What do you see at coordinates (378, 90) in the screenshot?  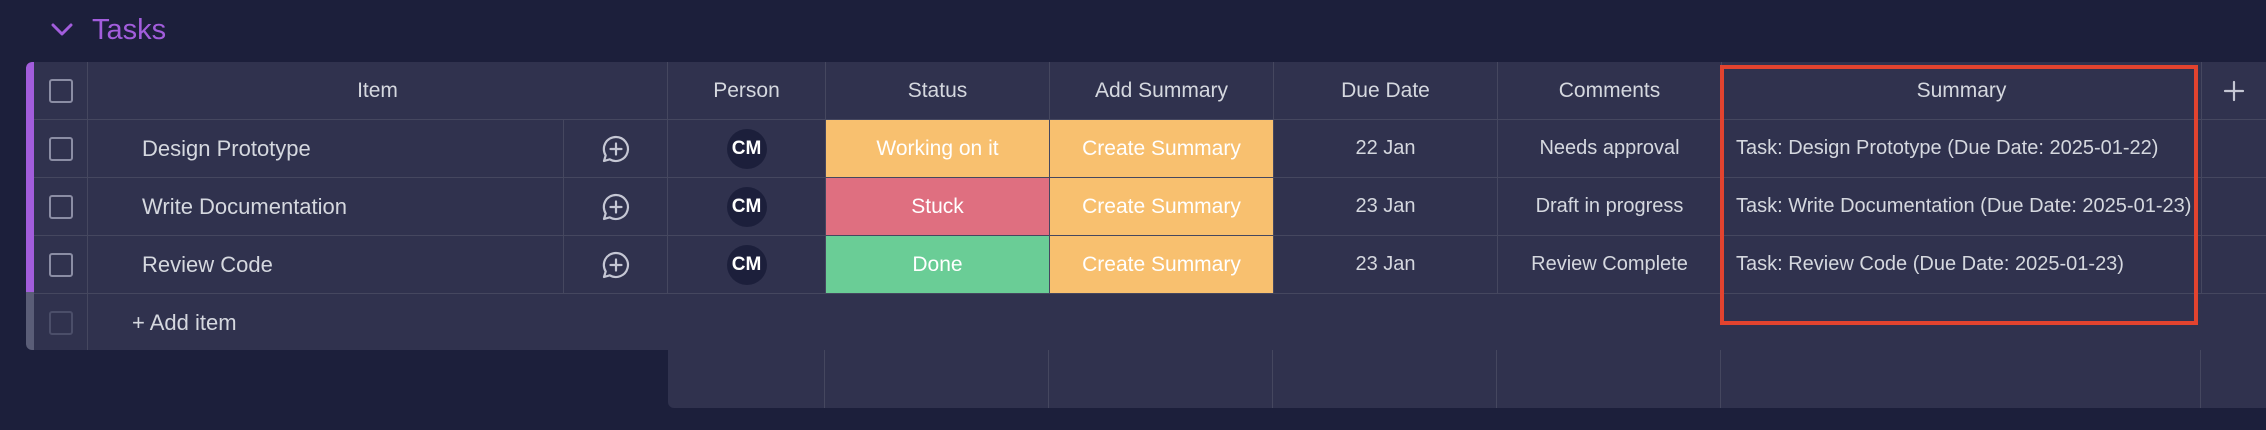 I see `column-header-item: Item` at bounding box center [378, 90].